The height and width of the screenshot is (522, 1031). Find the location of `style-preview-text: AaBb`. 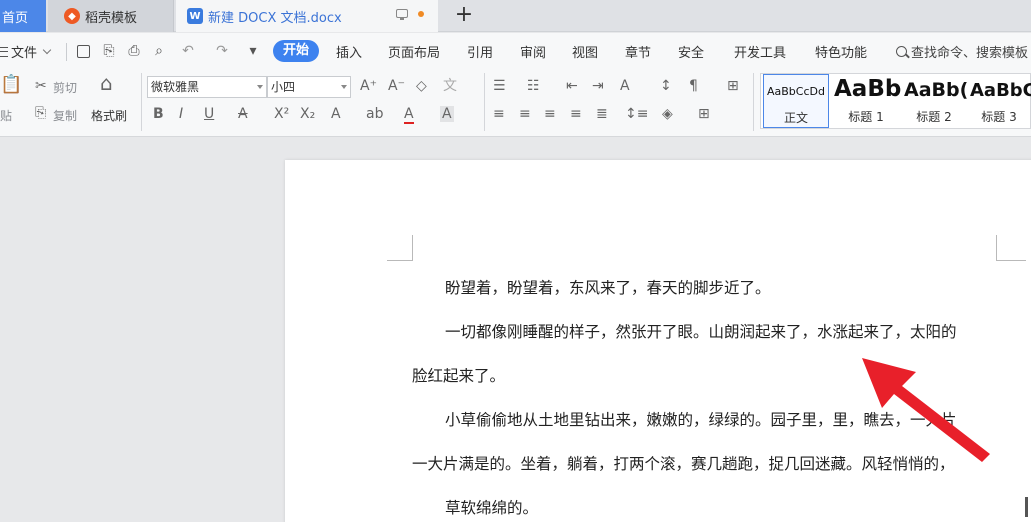

style-preview-text: AaBb is located at coordinates (867, 89).